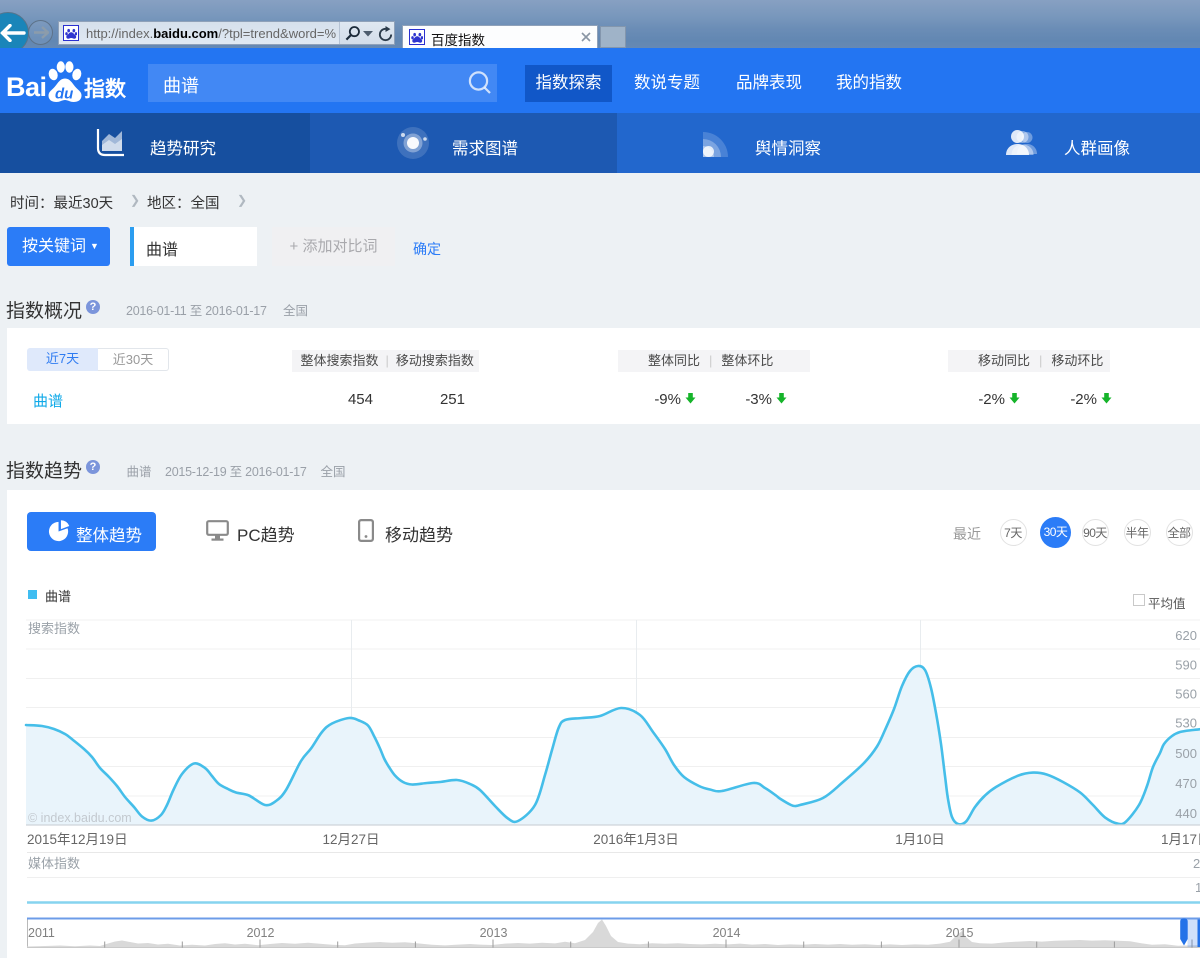 The width and height of the screenshot is (1200, 958). What do you see at coordinates (920, 839) in the screenshot?
I see `svg-text: 1月10日` at bounding box center [920, 839].